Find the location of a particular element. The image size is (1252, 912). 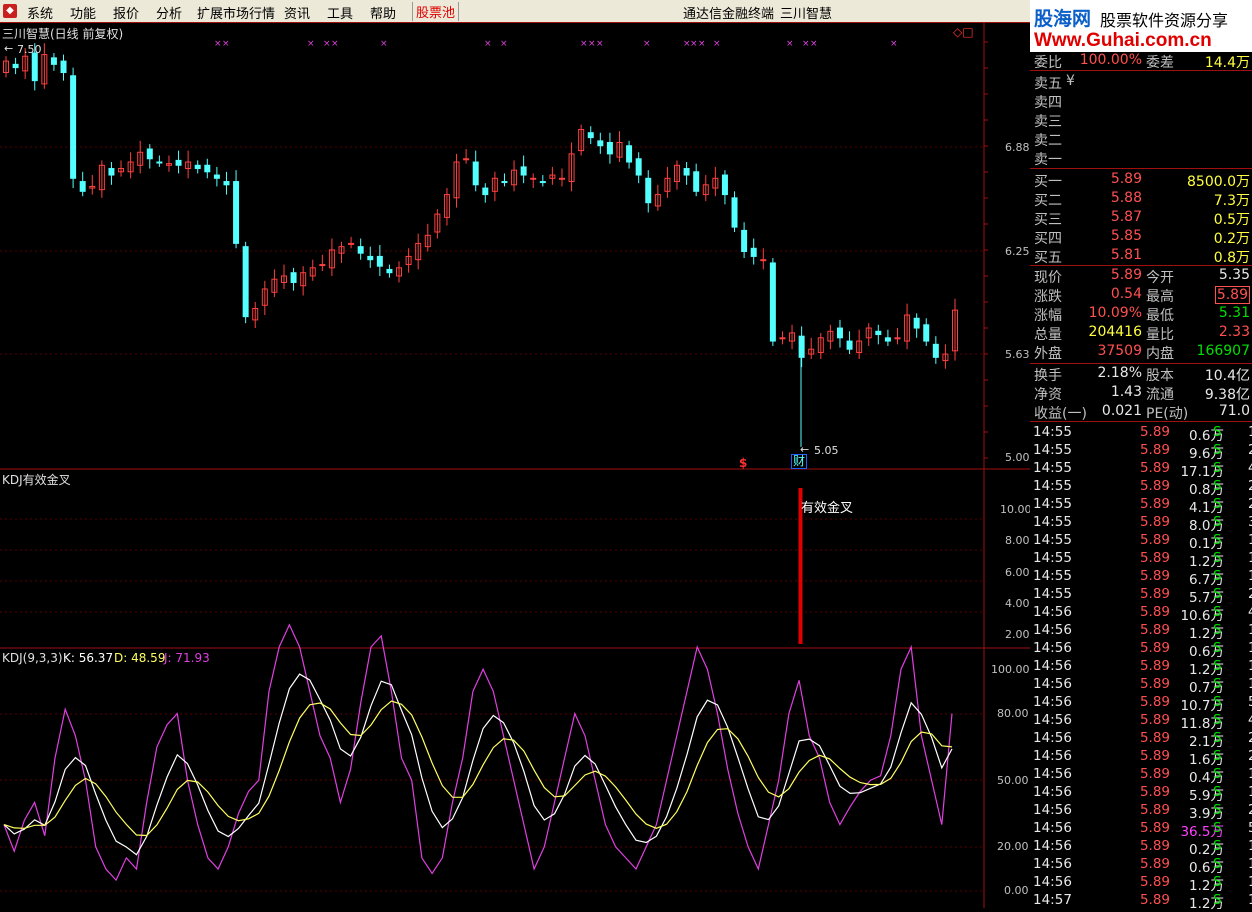

menu-stock-pool: 股票池 is located at coordinates (436, 11).